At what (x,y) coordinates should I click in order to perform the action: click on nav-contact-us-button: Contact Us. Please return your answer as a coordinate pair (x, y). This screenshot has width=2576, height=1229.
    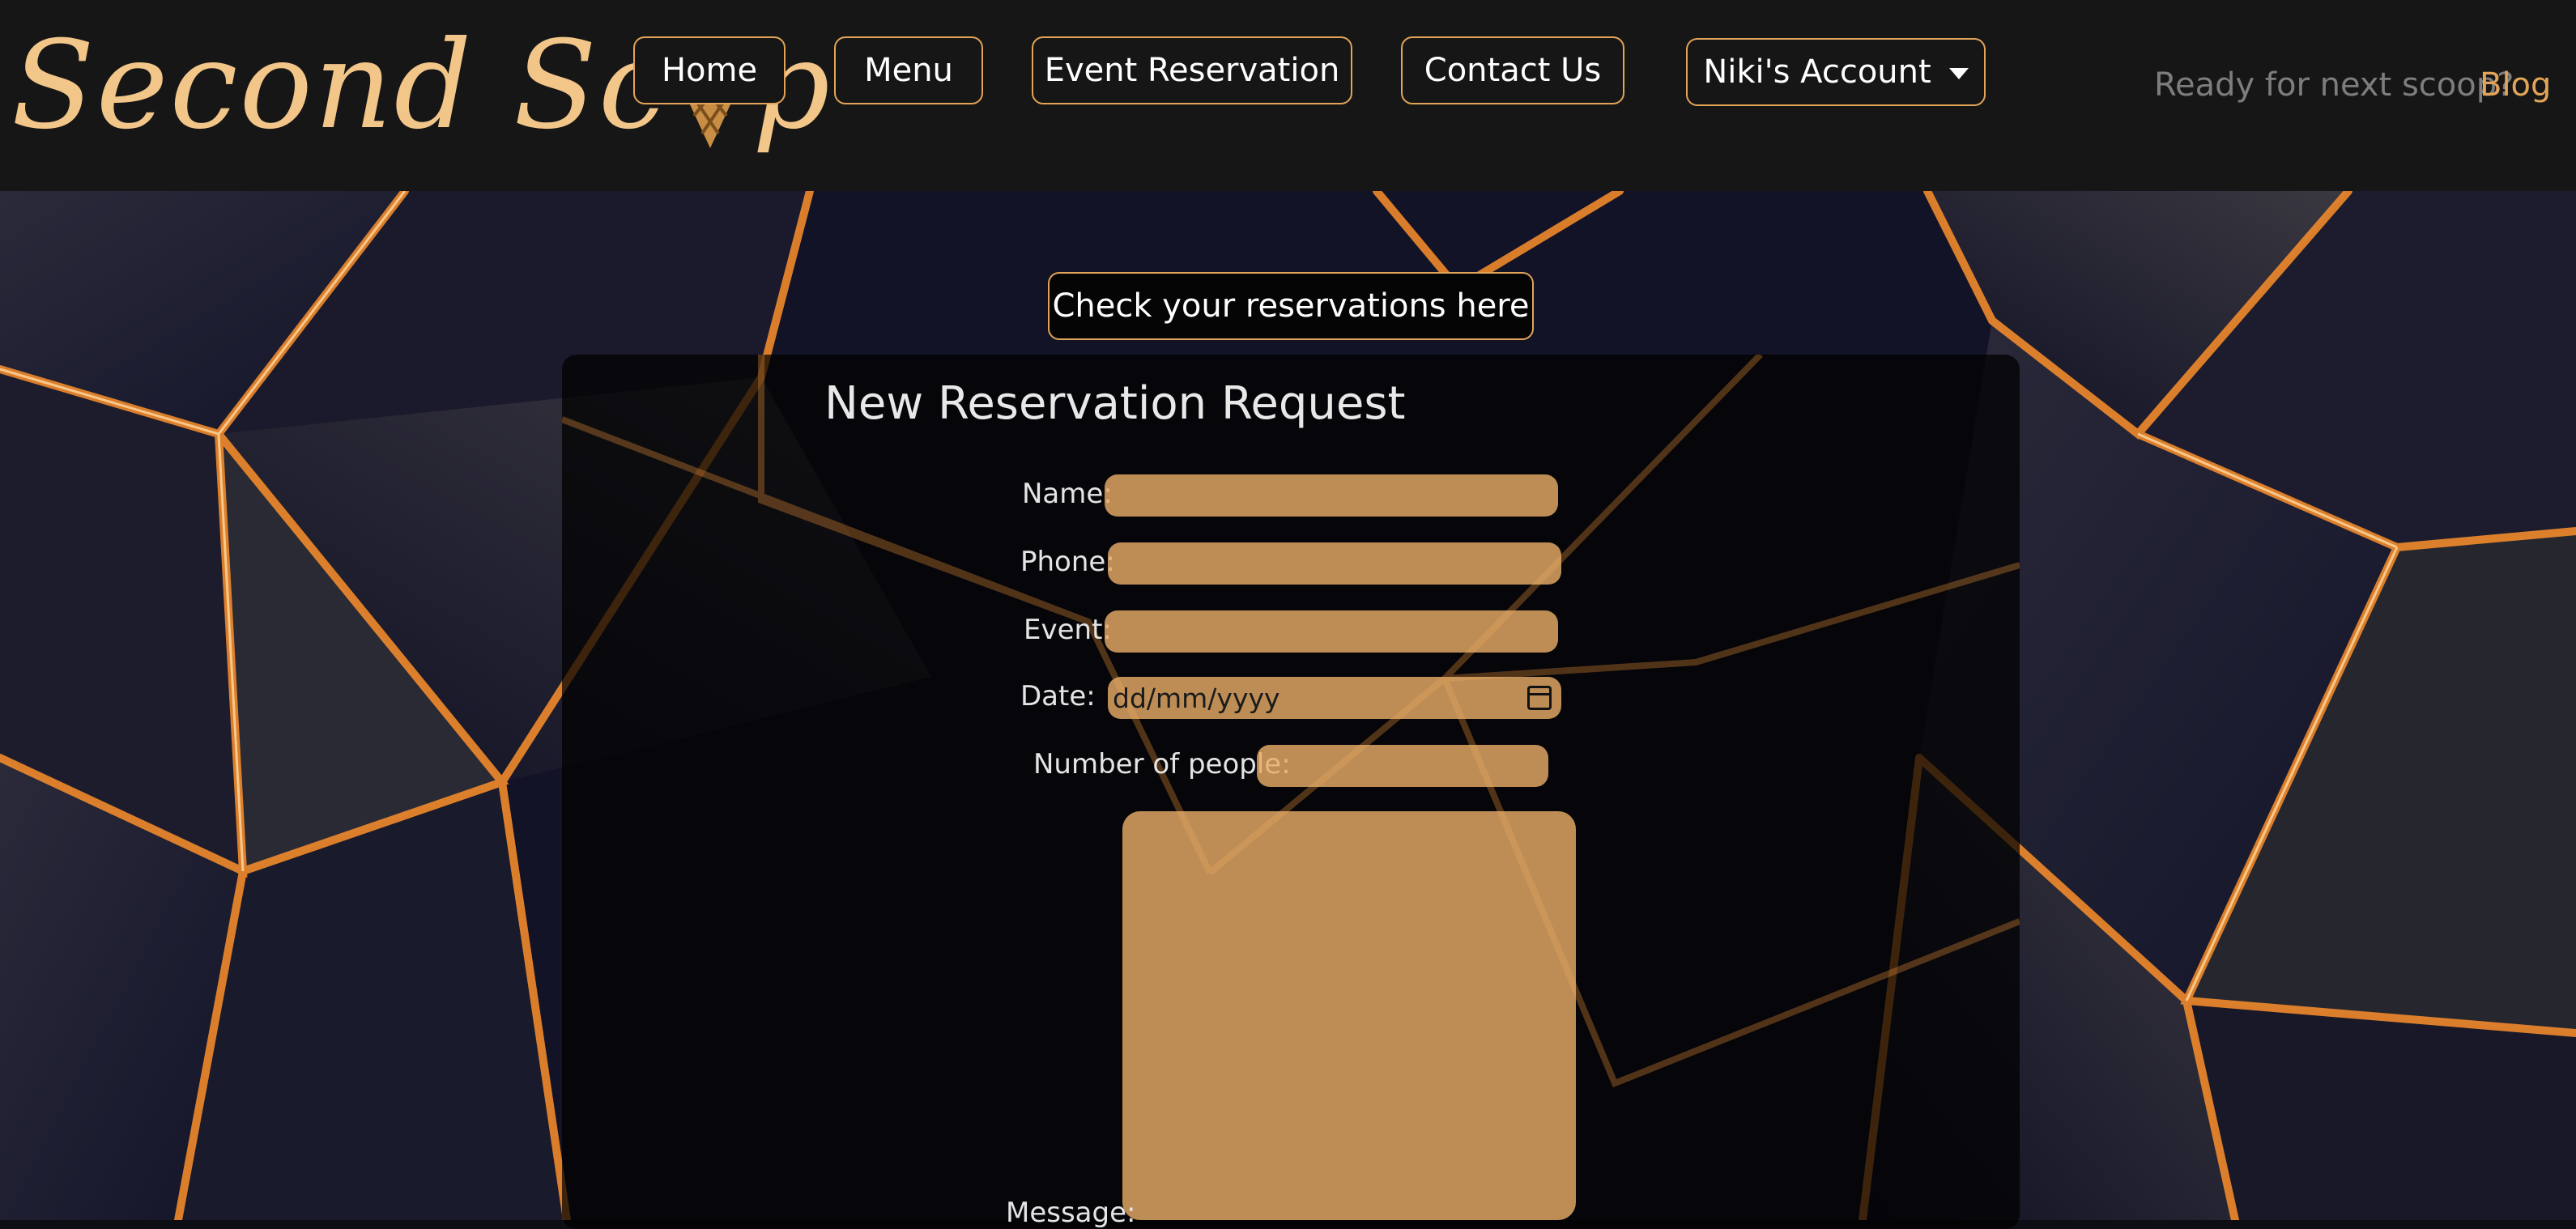
    Looking at the image, I should click on (1512, 70).